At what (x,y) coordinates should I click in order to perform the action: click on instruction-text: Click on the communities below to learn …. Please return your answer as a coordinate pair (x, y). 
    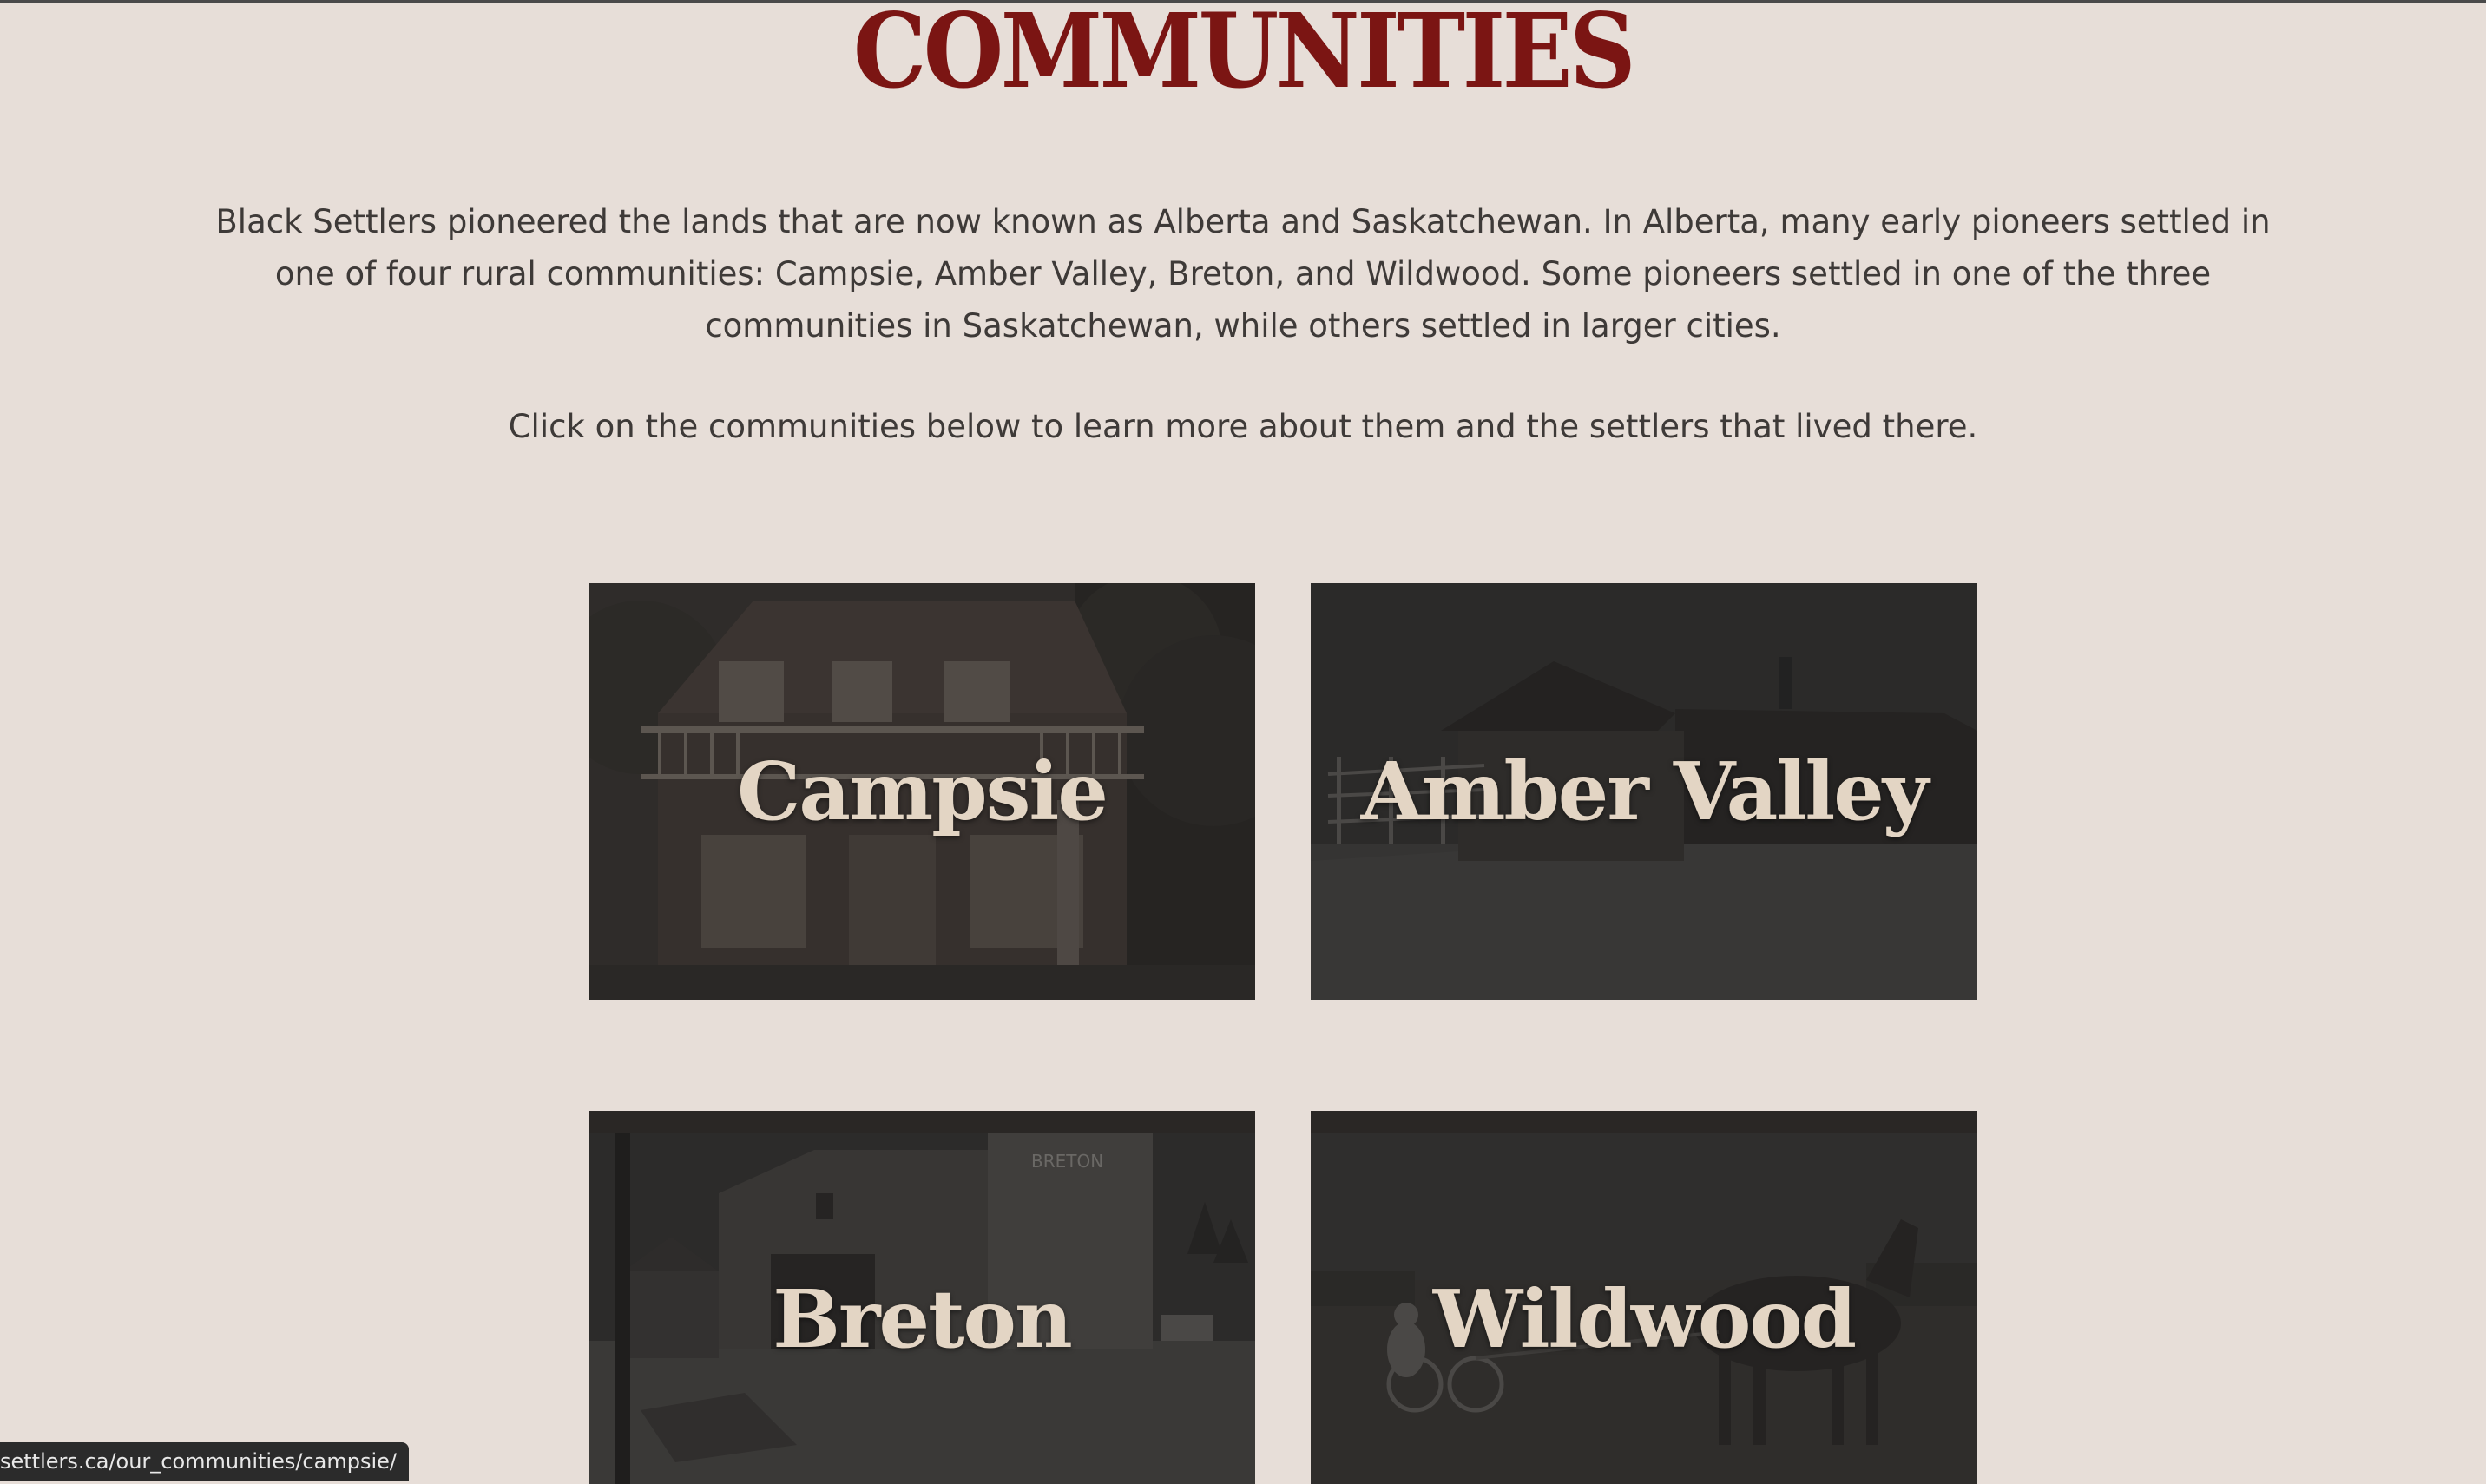
    Looking at the image, I should click on (1243, 426).